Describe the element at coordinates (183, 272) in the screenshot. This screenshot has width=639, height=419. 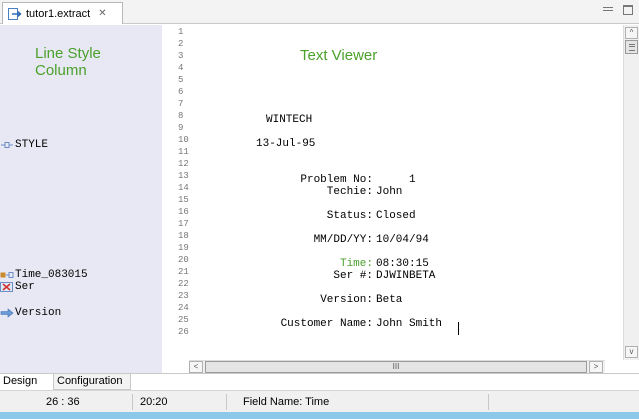
I see `line-number: 21` at that location.